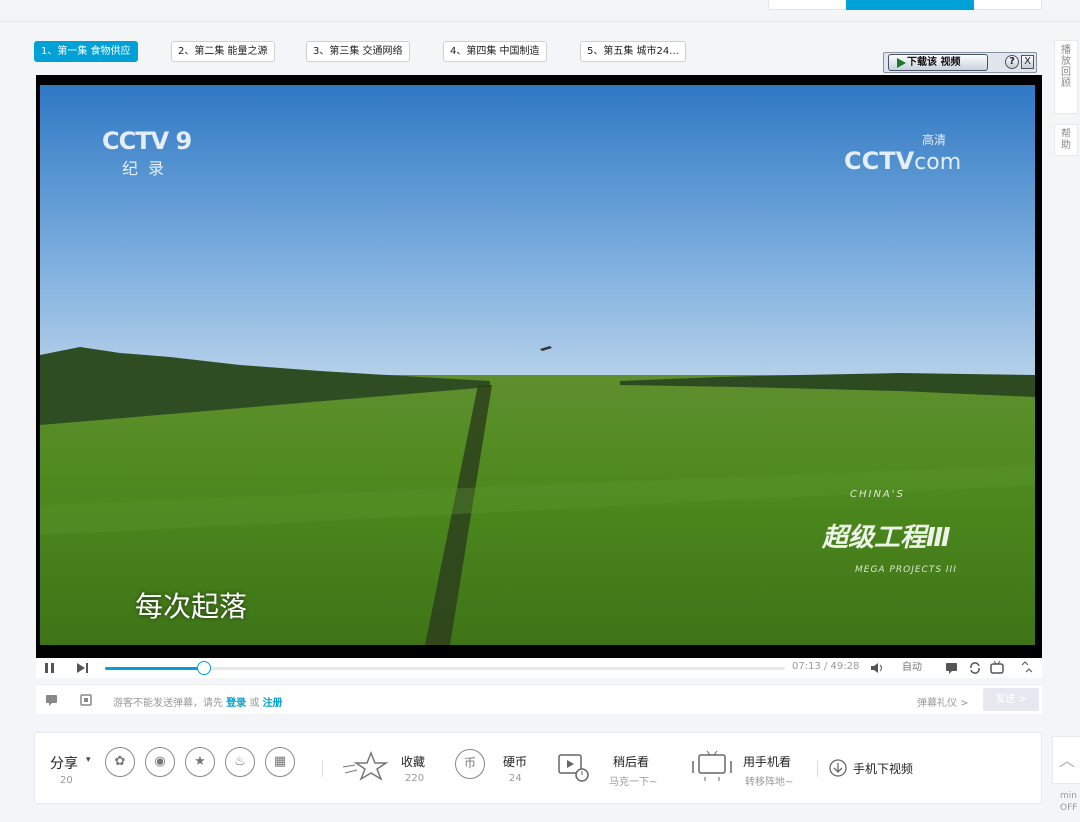 The image size is (1080, 822). I want to click on channel-logo: CCTV 9 纪录, so click(147, 153).